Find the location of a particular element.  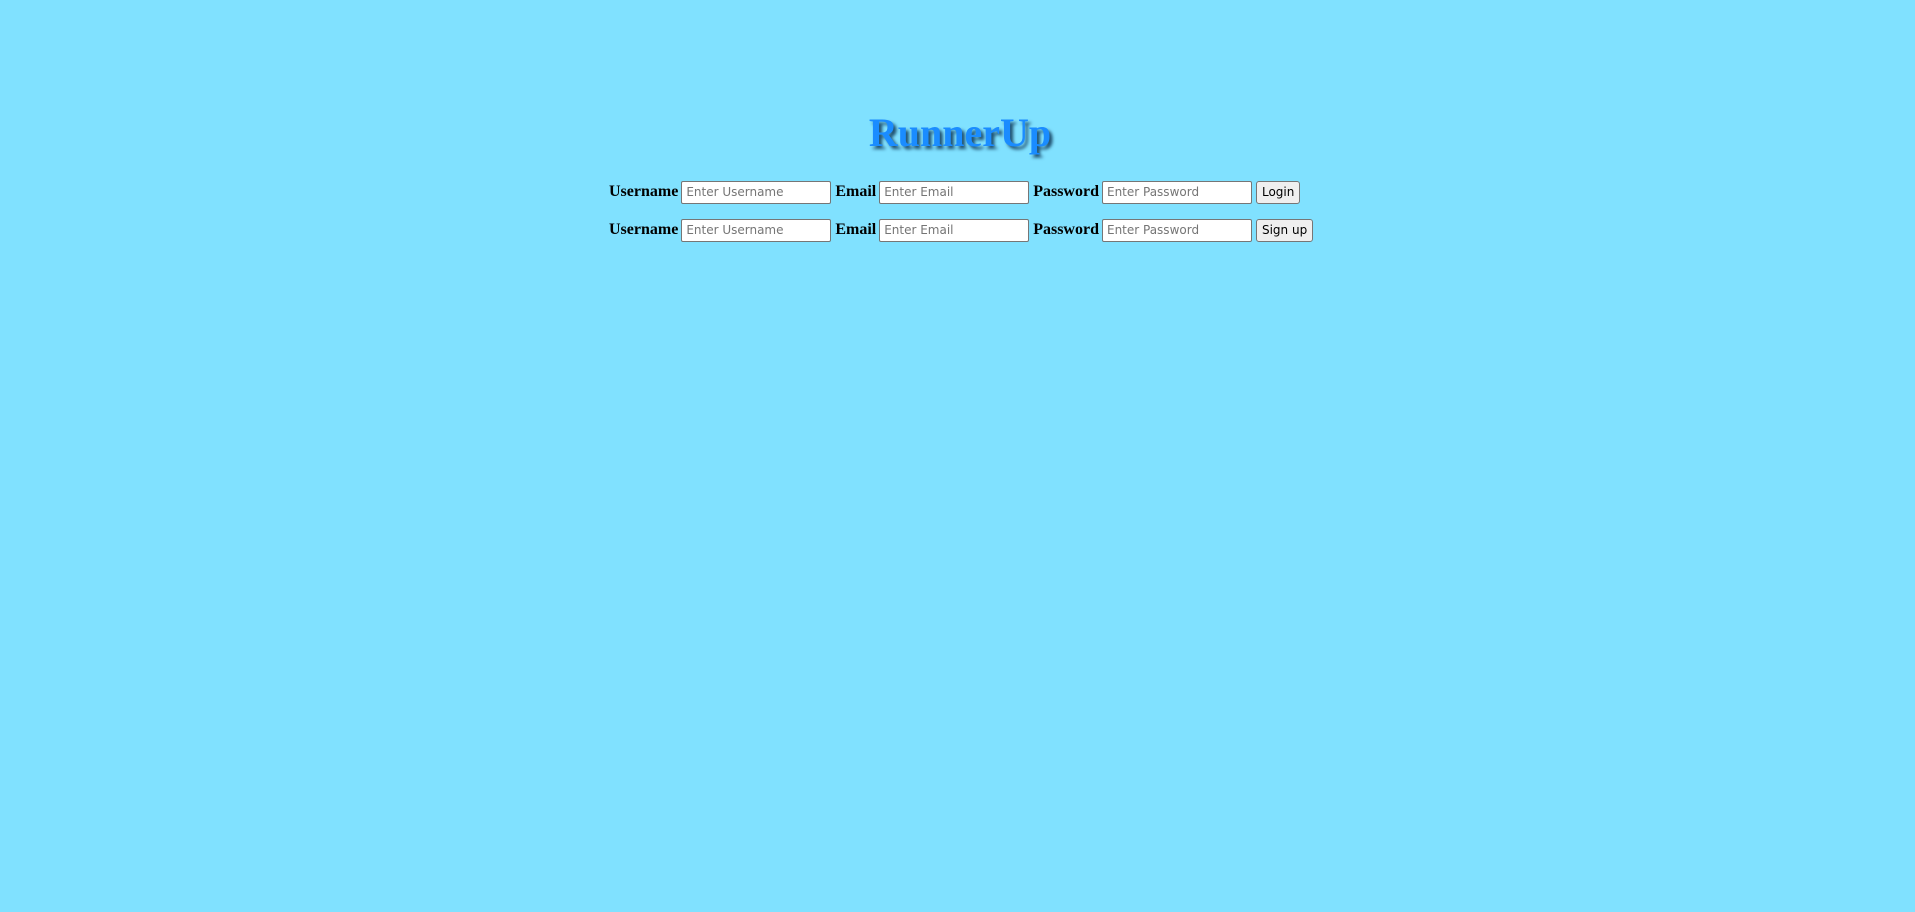

app-title: RunnerUp is located at coordinates (960, 132).